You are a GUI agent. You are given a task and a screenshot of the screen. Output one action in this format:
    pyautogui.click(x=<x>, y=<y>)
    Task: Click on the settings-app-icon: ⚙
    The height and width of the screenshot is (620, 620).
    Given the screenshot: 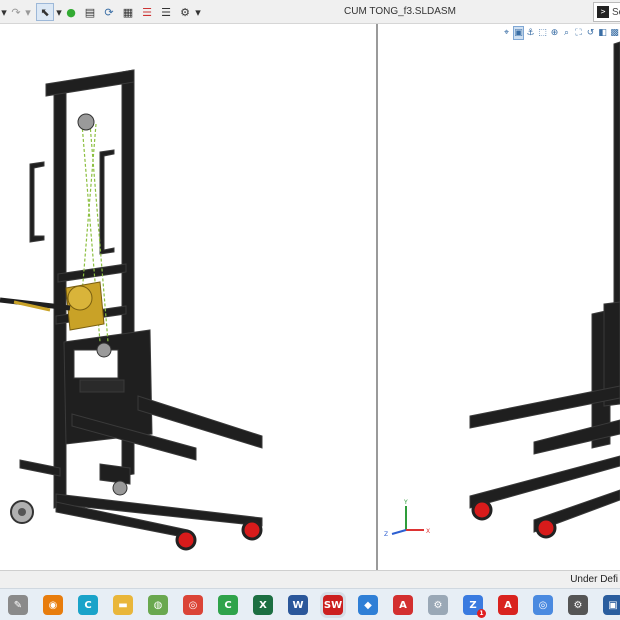 What is the action you would take?
    pyautogui.click(x=578, y=605)
    